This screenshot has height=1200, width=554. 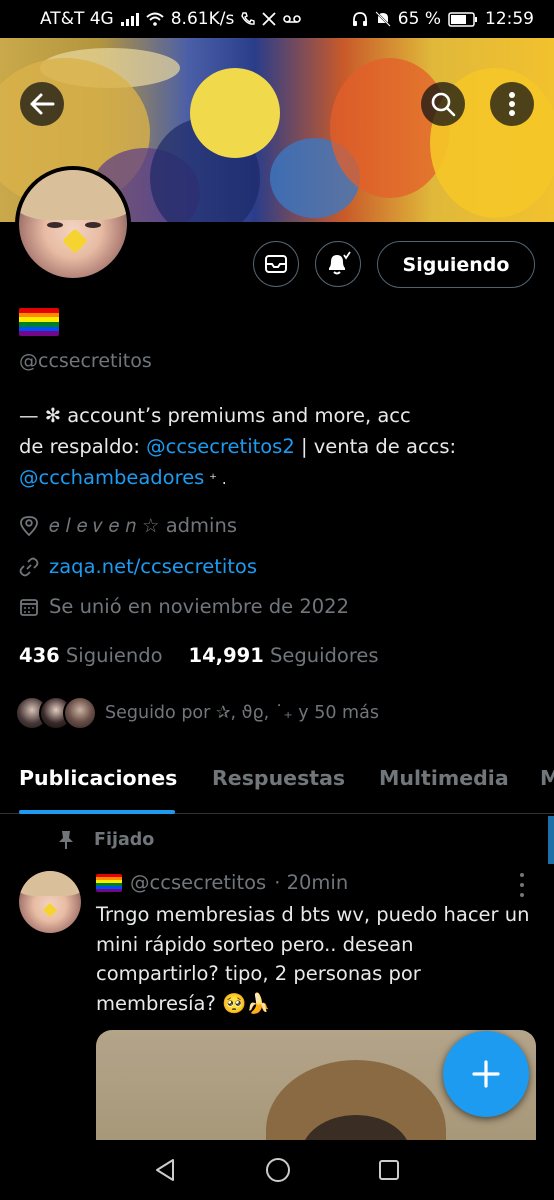 What do you see at coordinates (215, 479) in the screenshot?
I see `bio-text: ⁺ .` at bounding box center [215, 479].